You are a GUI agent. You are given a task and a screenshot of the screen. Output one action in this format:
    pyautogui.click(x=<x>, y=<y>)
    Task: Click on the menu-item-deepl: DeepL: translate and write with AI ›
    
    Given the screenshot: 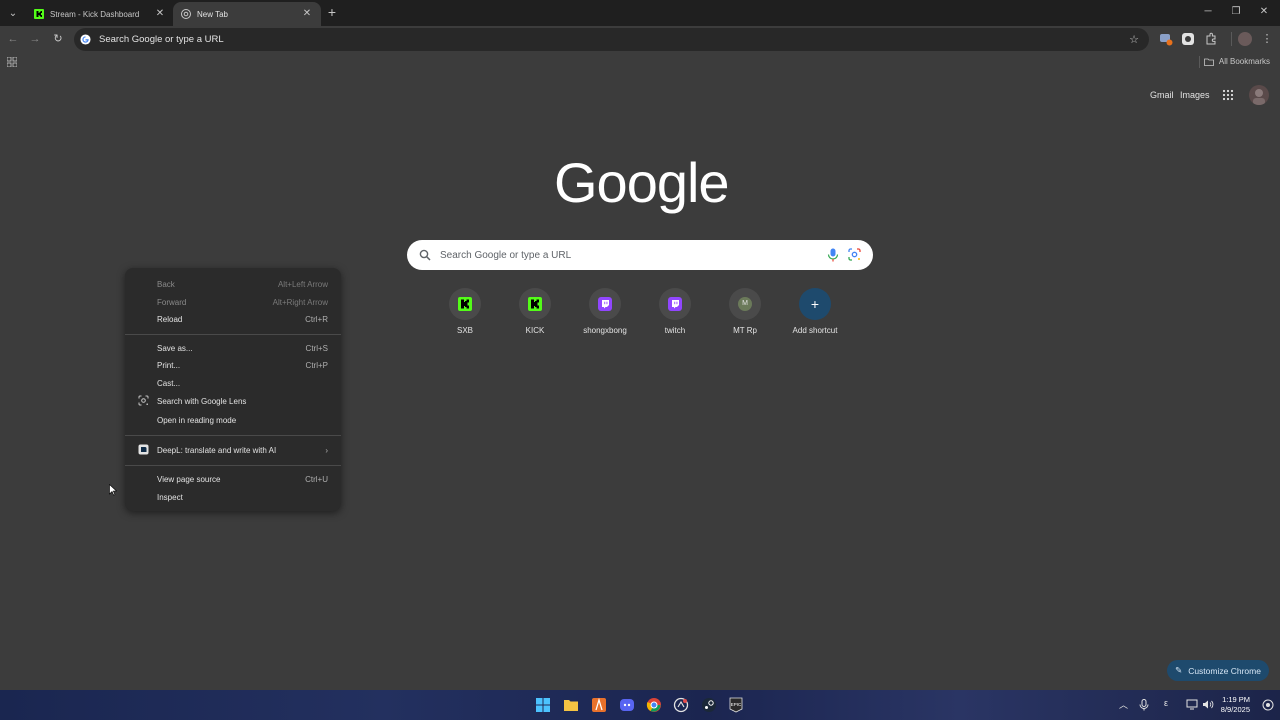 What is the action you would take?
    pyautogui.click(x=233, y=450)
    